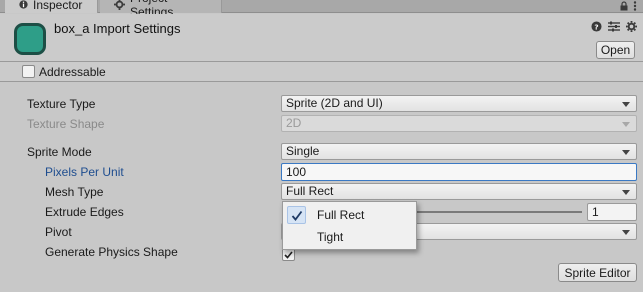 The width and height of the screenshot is (643, 292). I want to click on addressable-label: Addressable, so click(72, 71).